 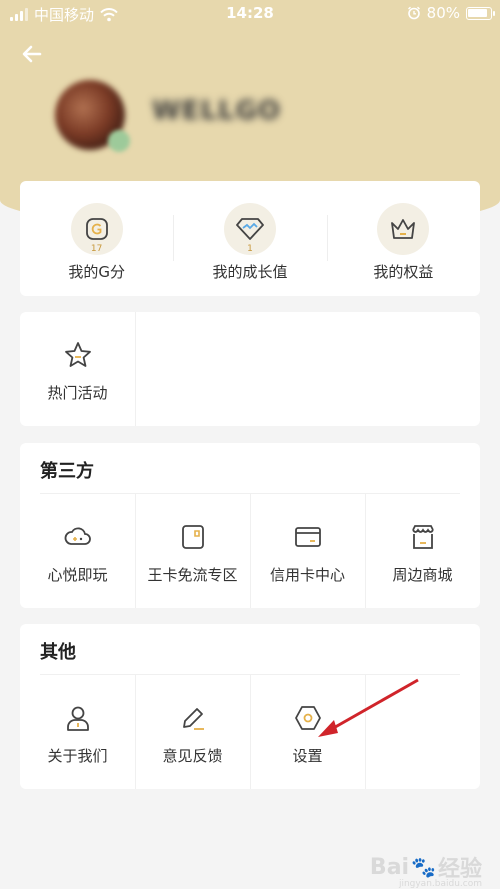 I want to click on credit-card-icon, so click(x=307, y=537).